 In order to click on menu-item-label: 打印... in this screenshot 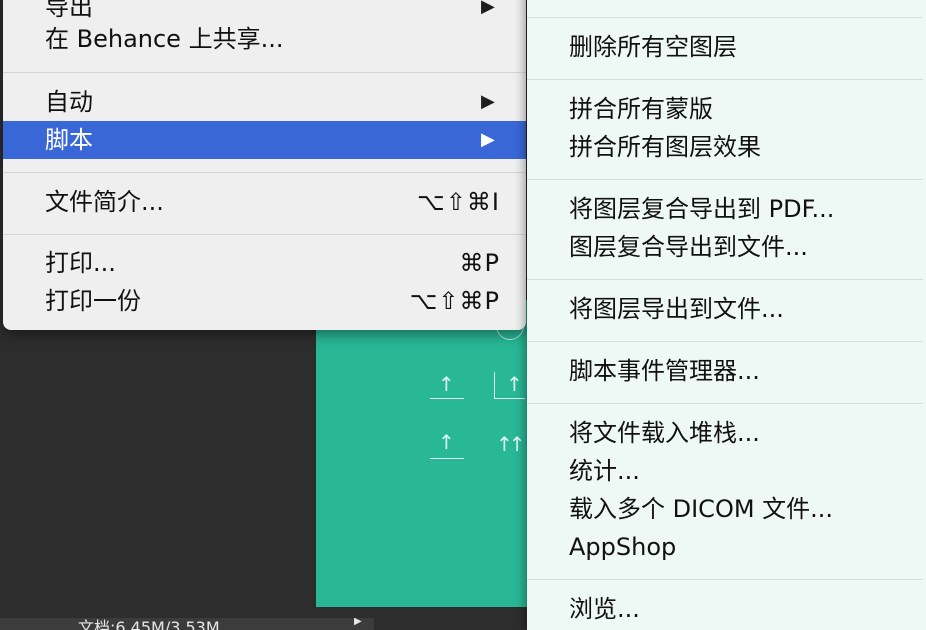, I will do `click(80, 263)`.